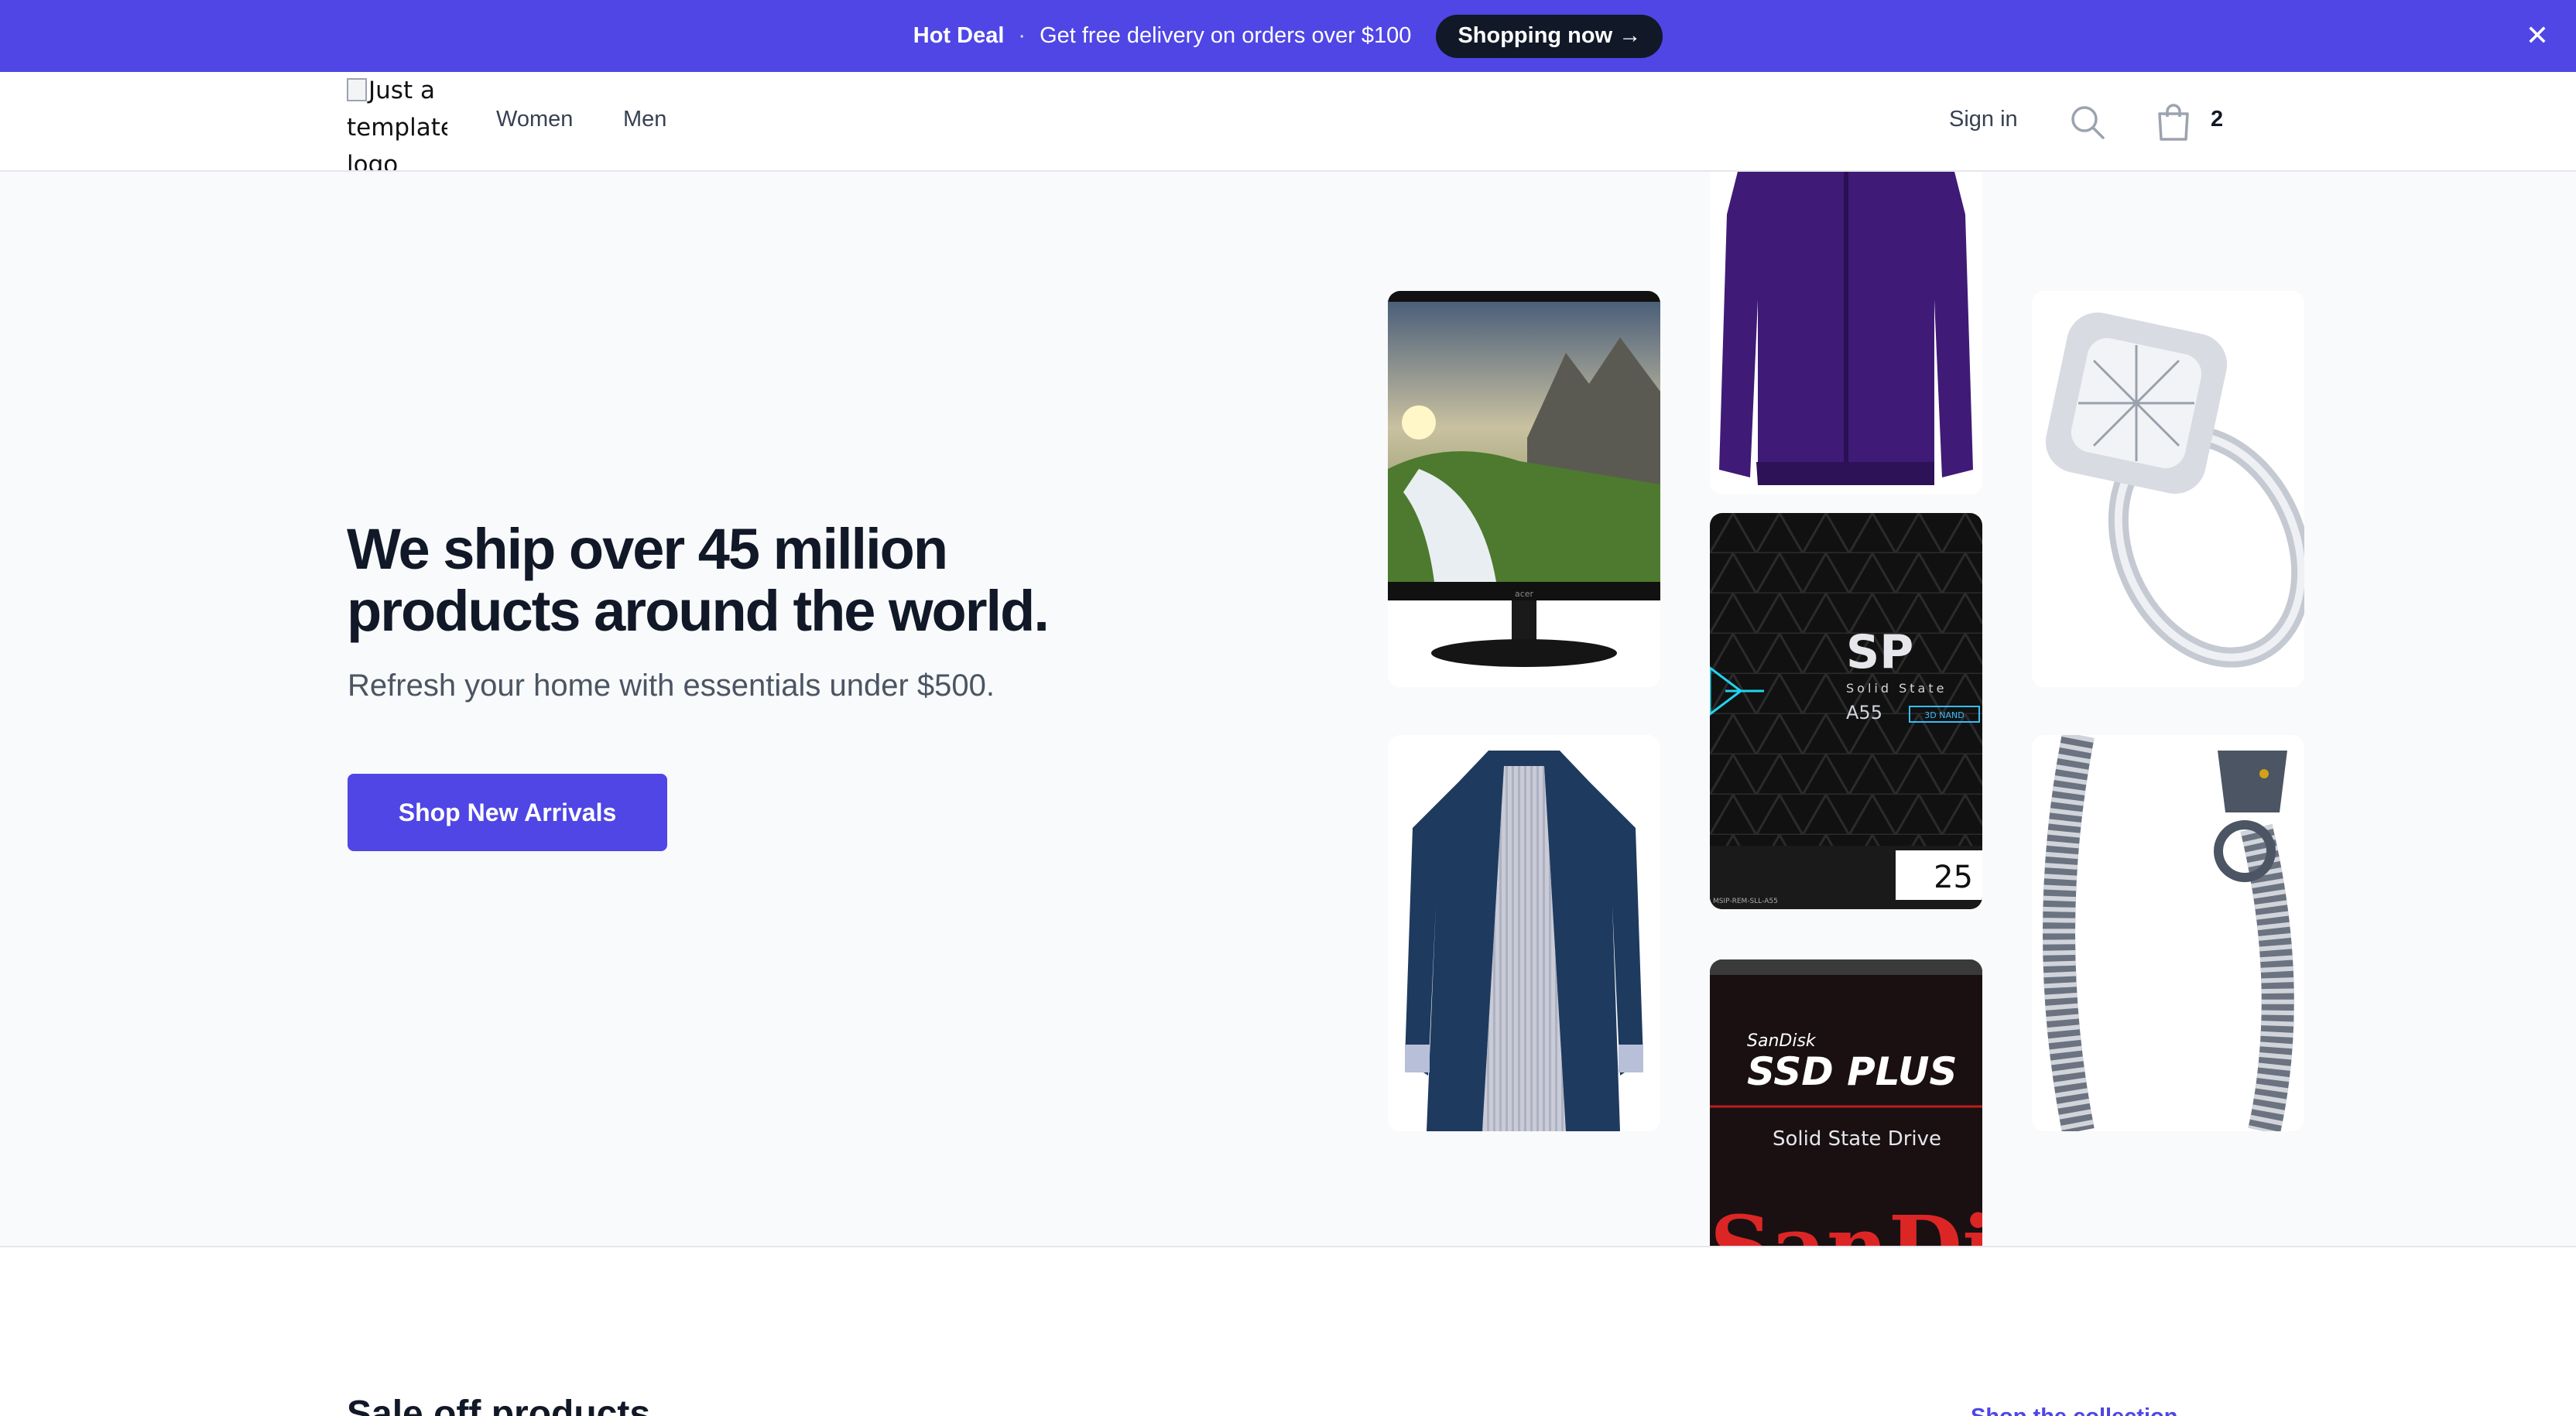  Describe the element at coordinates (644, 120) in the screenshot. I see `nav-men: Men` at that location.